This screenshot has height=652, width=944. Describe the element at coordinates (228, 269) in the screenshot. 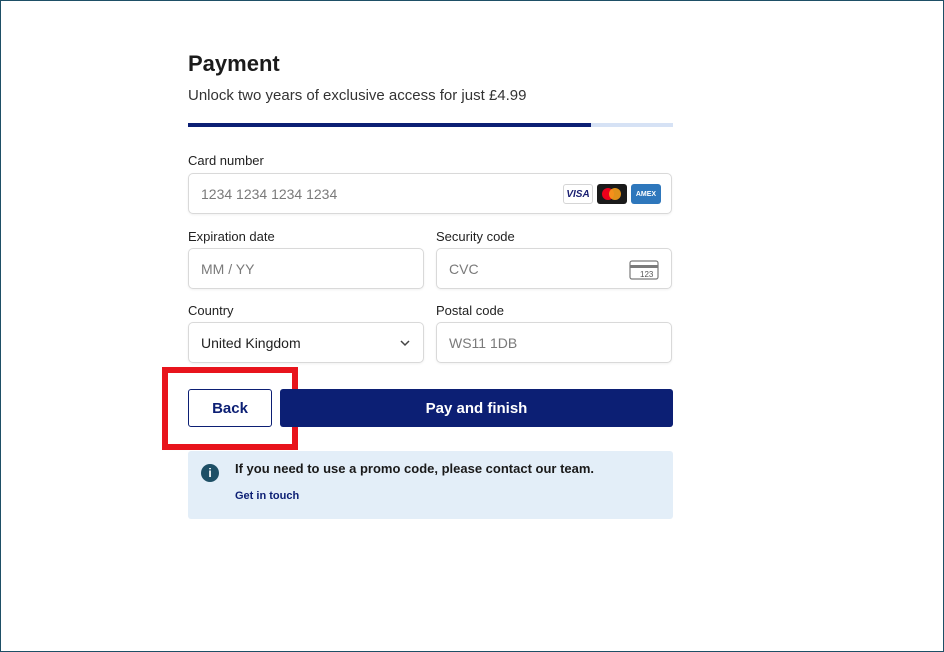

I see `expiration-date-placeholder: MM / YY` at that location.